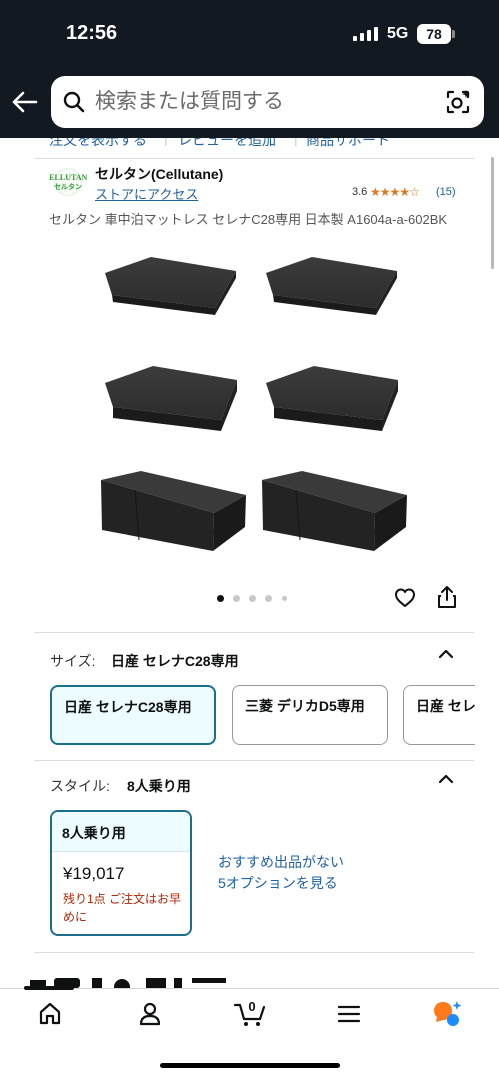 Image resolution: width=499 pixels, height=1080 pixels. What do you see at coordinates (360, 192) in the screenshot?
I see `rating-value: 3.6` at bounding box center [360, 192].